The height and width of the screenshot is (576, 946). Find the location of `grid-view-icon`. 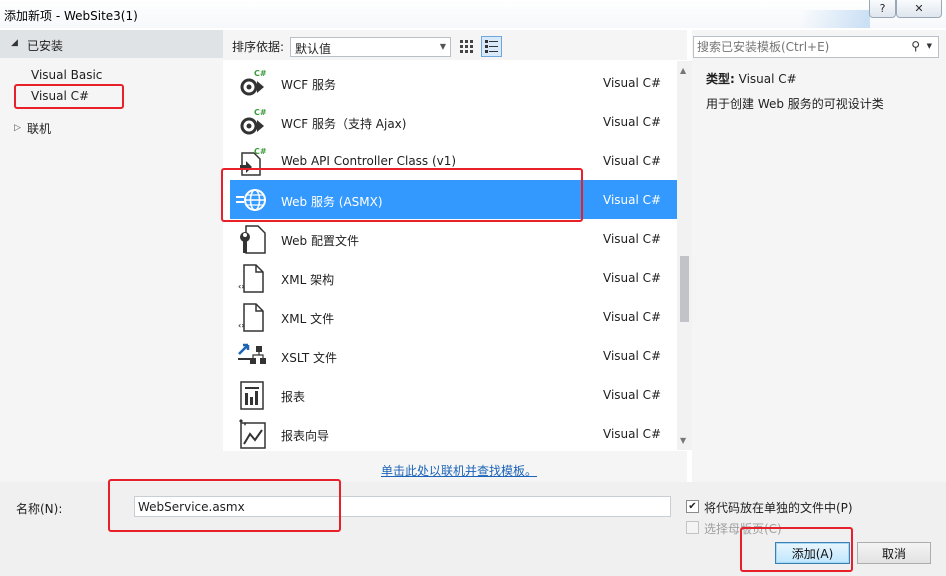

grid-view-icon is located at coordinates (466, 46).